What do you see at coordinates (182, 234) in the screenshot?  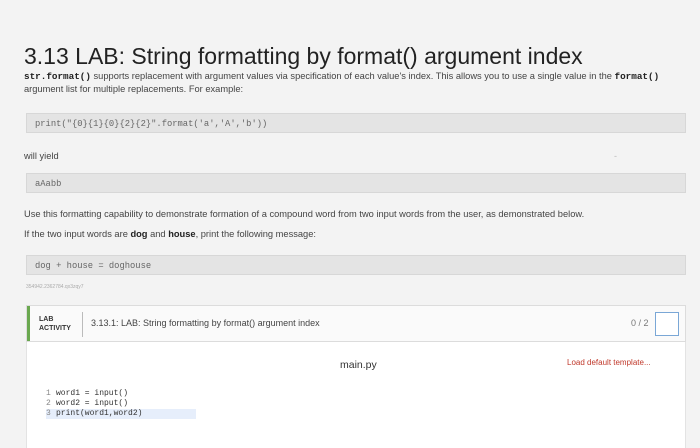 I see `input-word-2: house` at bounding box center [182, 234].